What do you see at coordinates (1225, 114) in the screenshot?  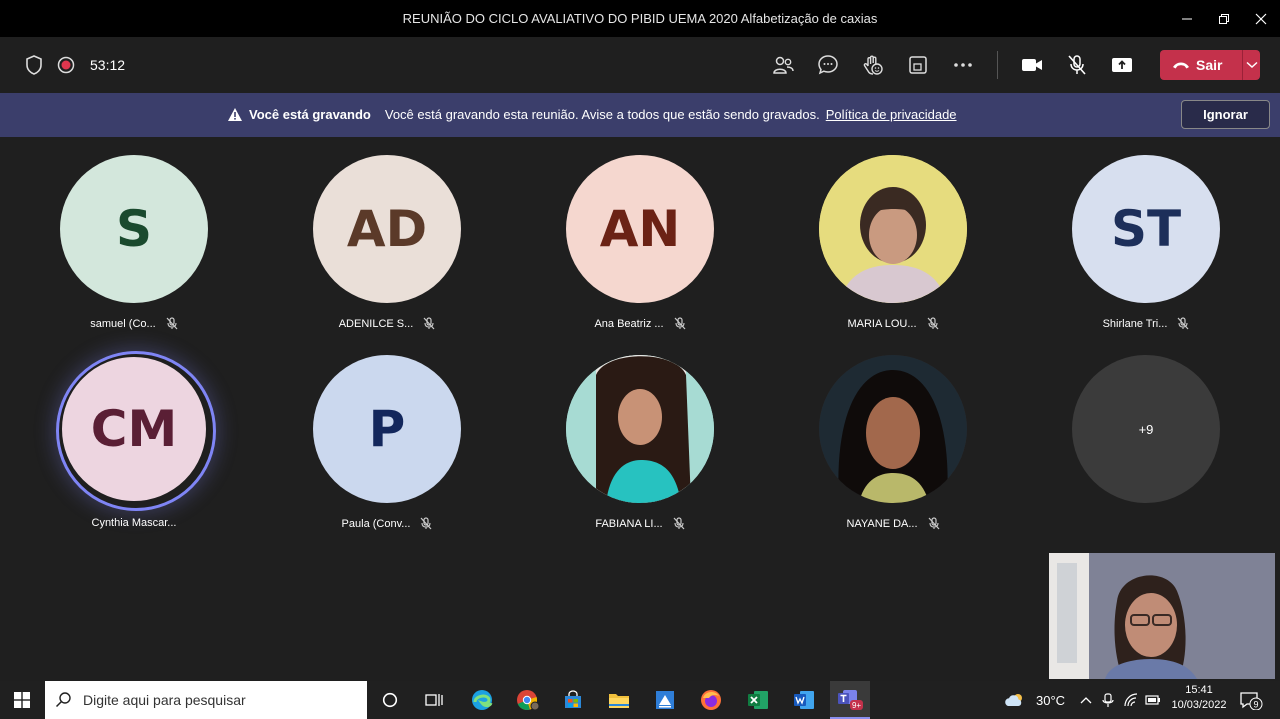 I see `dismiss-button: Ignorar` at bounding box center [1225, 114].